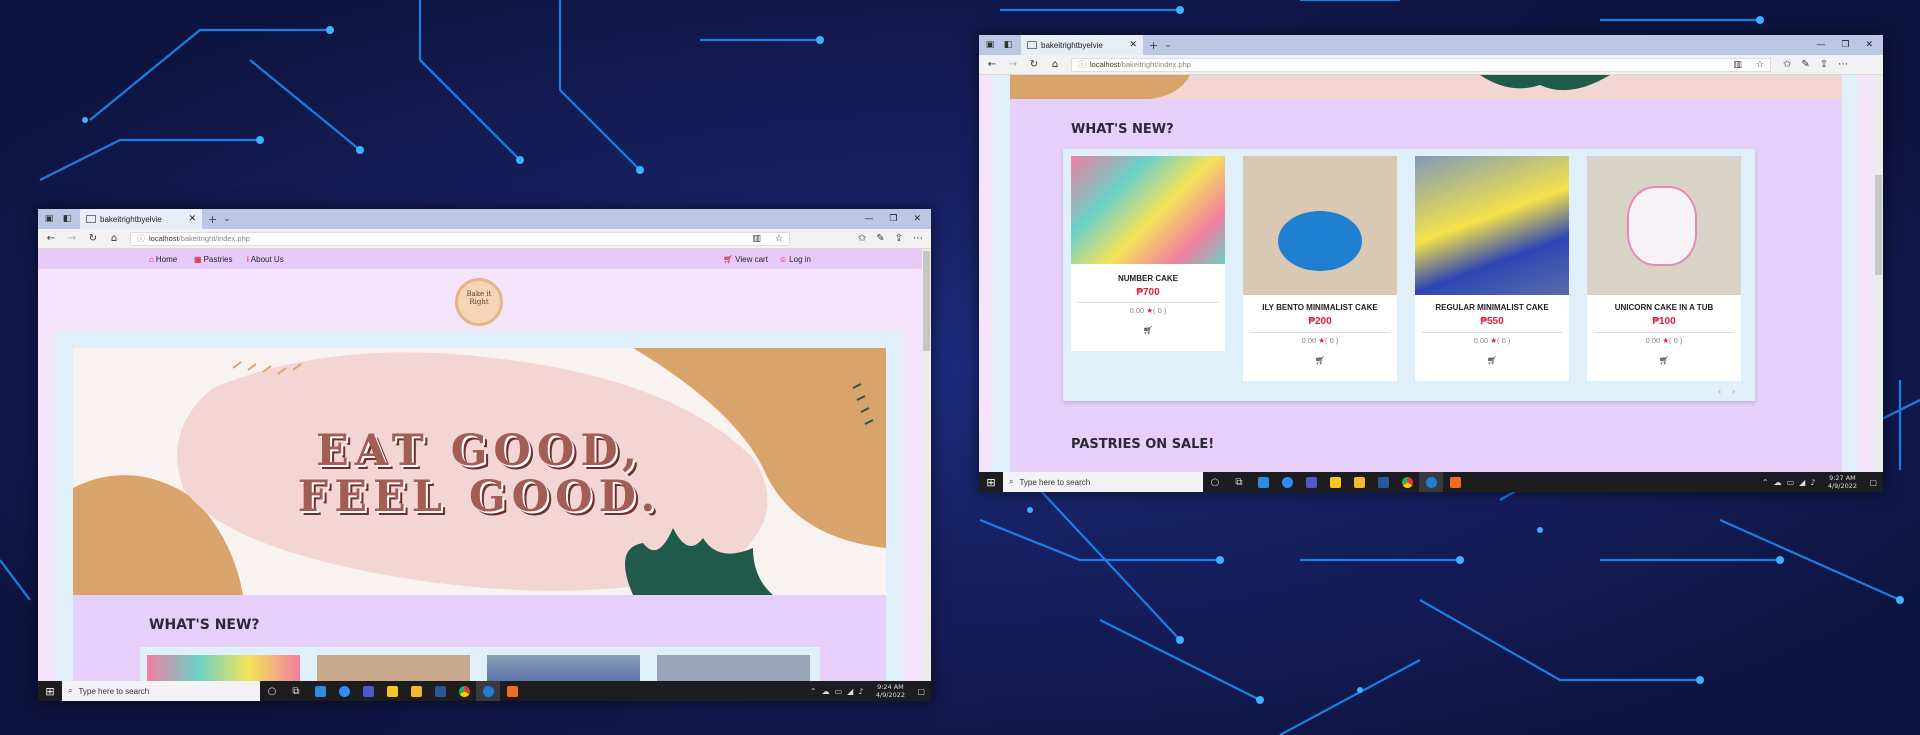 The height and width of the screenshot is (735, 1920). Describe the element at coordinates (795, 259) in the screenshot. I see `nav-login: ☺︎ Log in` at that location.